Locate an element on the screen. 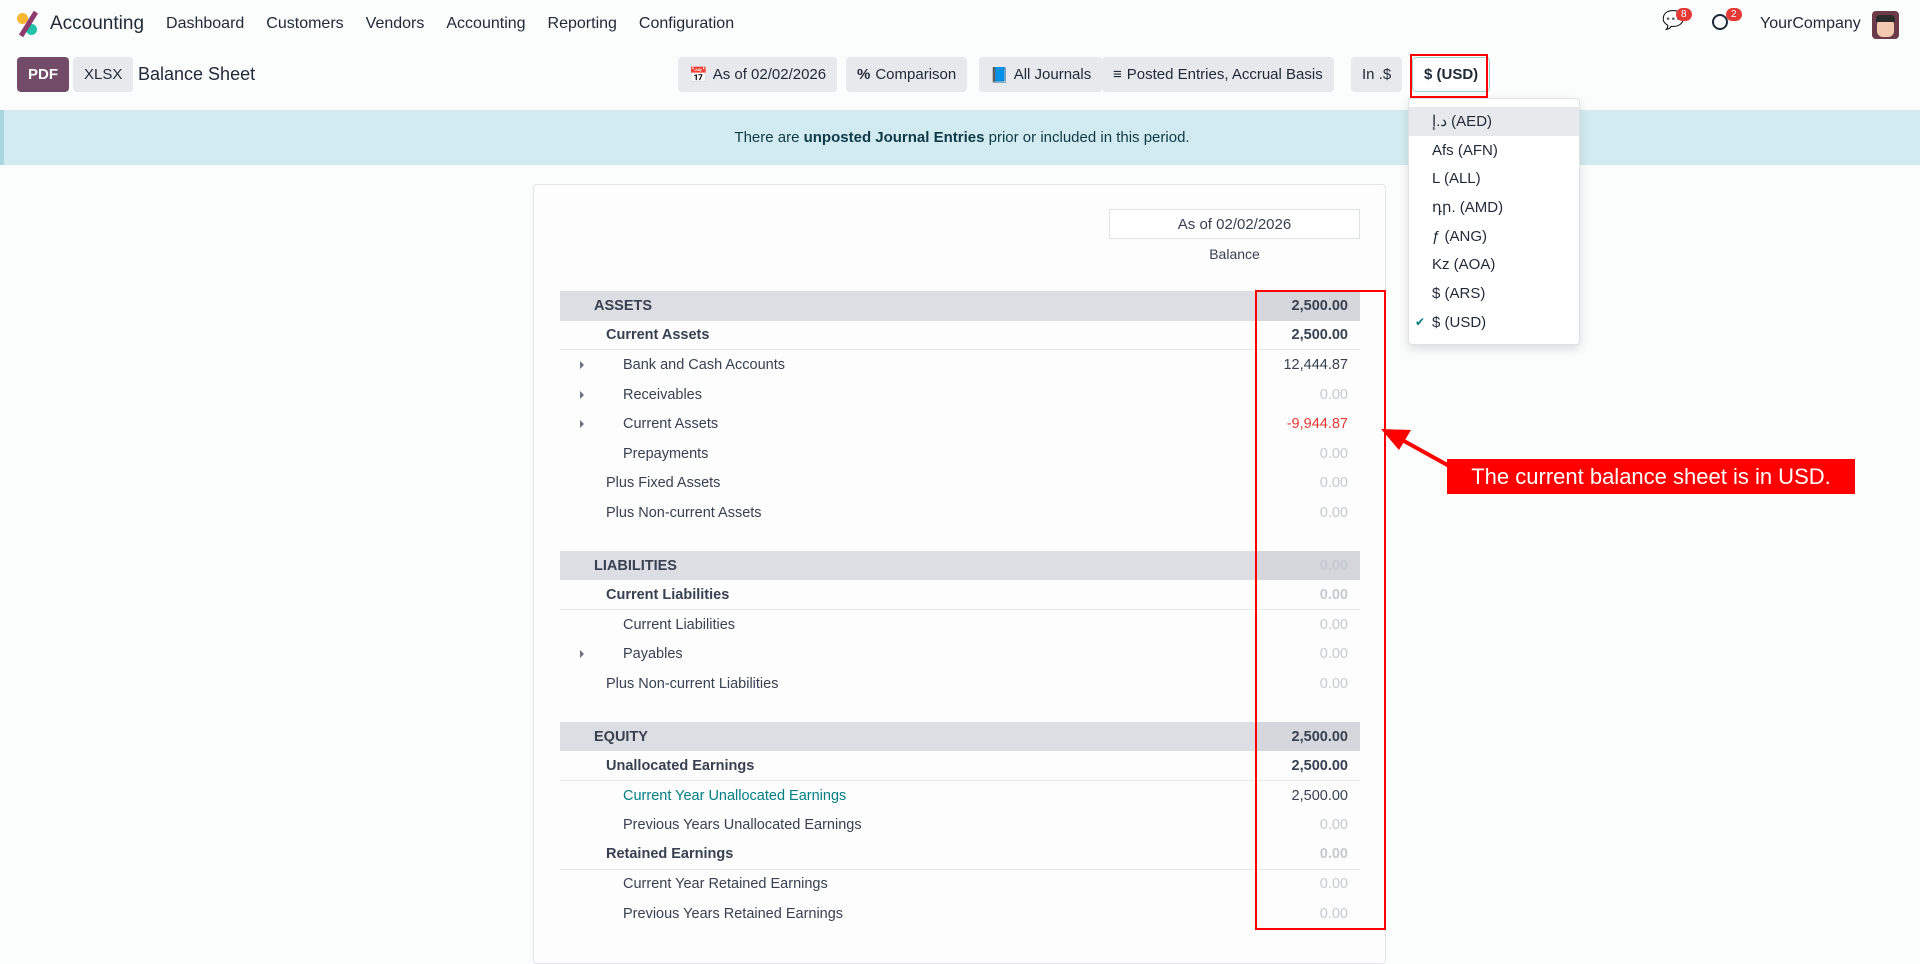 This screenshot has height=964, width=1920. xlsx-button: XLSX is located at coordinates (103, 74).